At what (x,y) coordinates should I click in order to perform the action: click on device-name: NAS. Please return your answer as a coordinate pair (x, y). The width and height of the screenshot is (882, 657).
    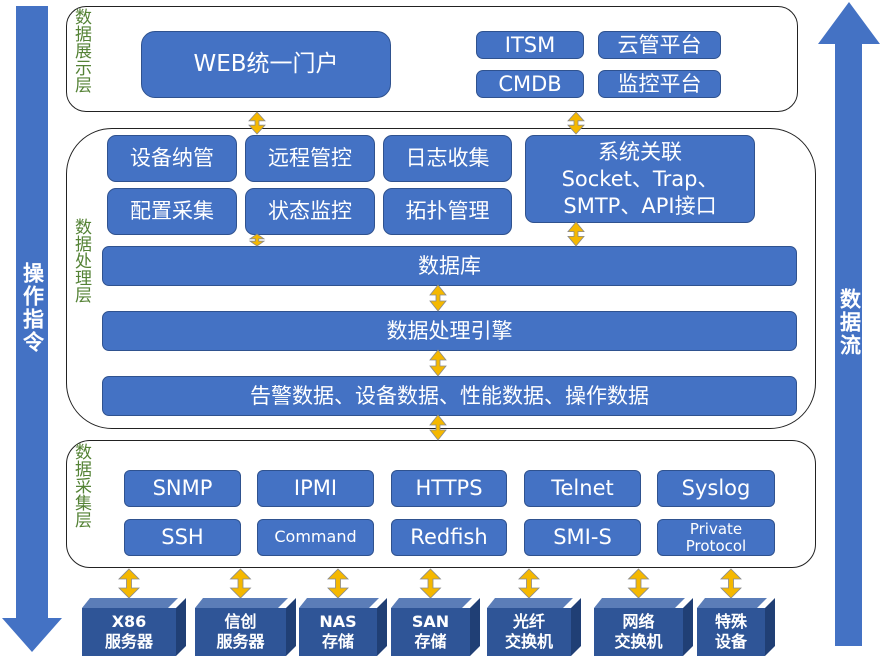
    Looking at the image, I should click on (338, 621).